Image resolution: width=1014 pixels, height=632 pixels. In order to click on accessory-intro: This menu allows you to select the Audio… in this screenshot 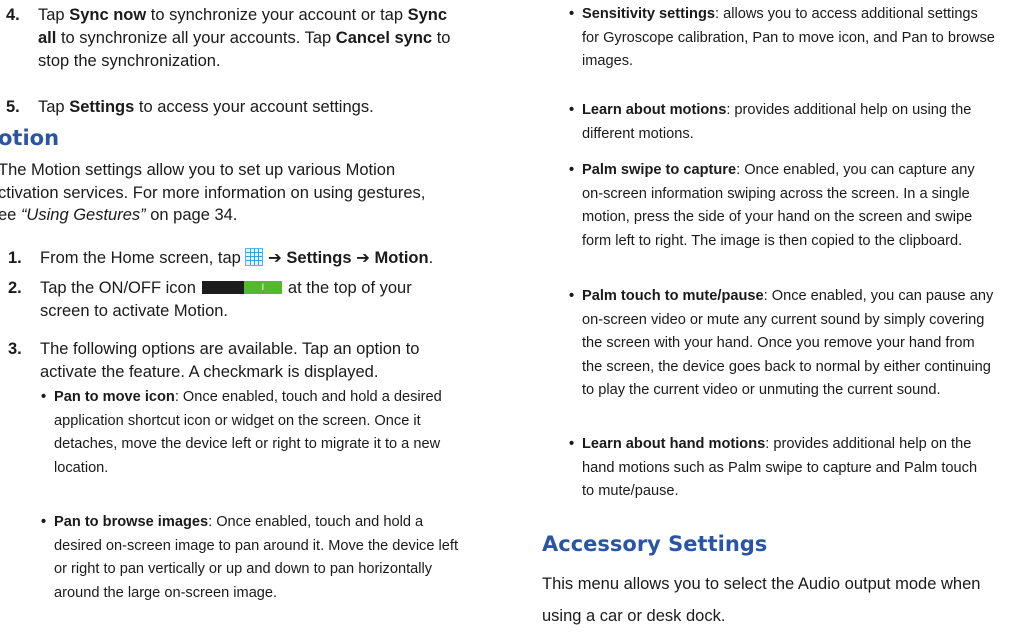, I will do `click(761, 600)`.